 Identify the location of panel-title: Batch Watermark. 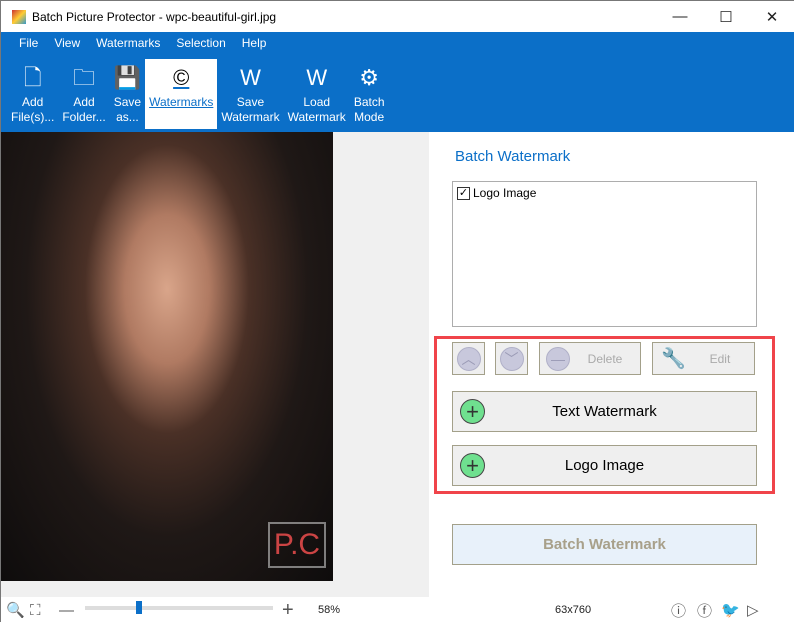
(513, 156).